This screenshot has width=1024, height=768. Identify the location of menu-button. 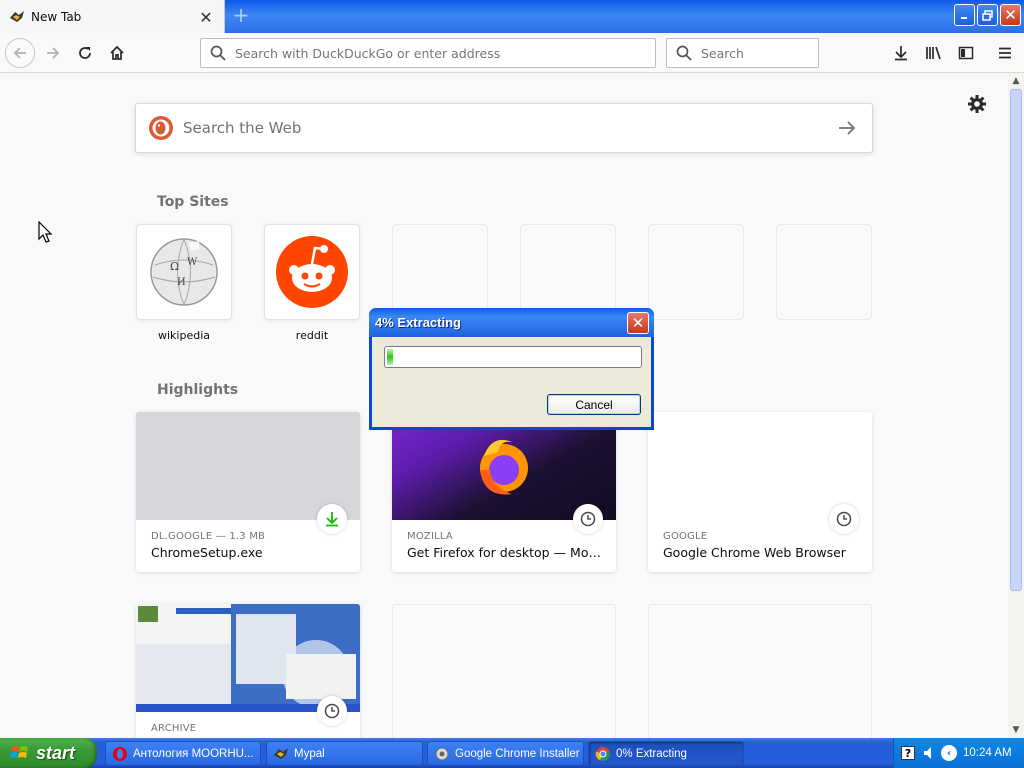
(1005, 53).